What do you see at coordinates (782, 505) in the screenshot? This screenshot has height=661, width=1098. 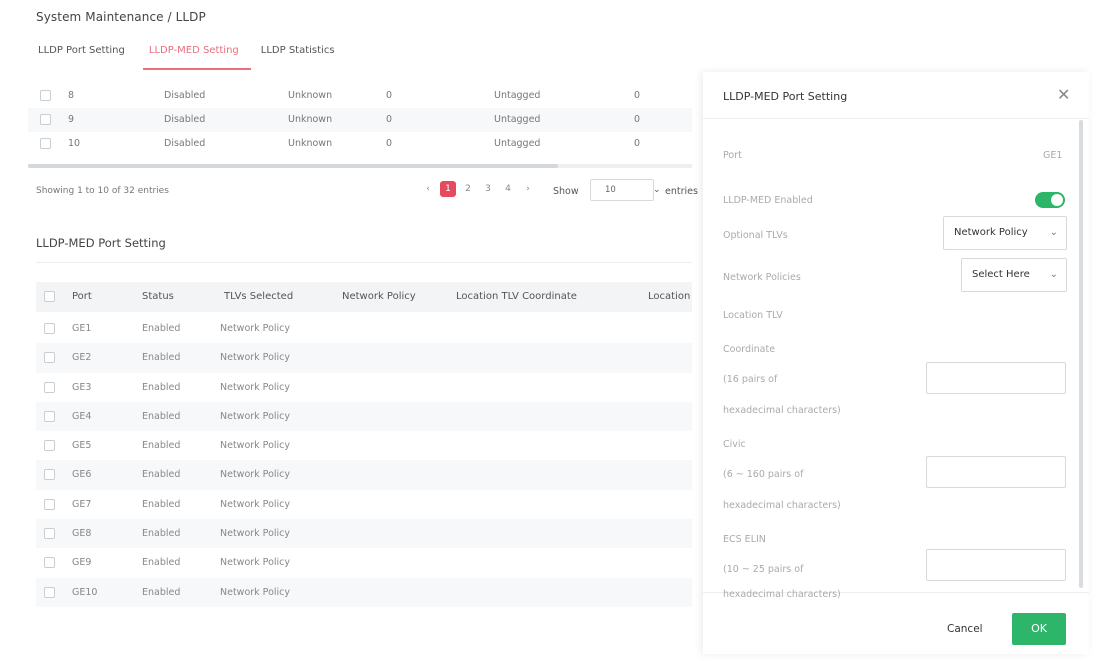 I see `civic-hint: hexadecimal characters)` at bounding box center [782, 505].